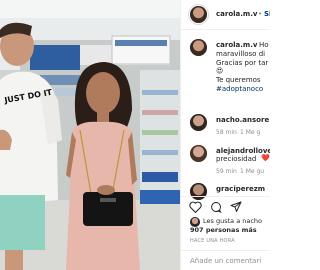 This screenshot has width=320, height=270. Describe the element at coordinates (239, 89) in the screenshot. I see `caption-hashtag: #adoptanoco` at that location.